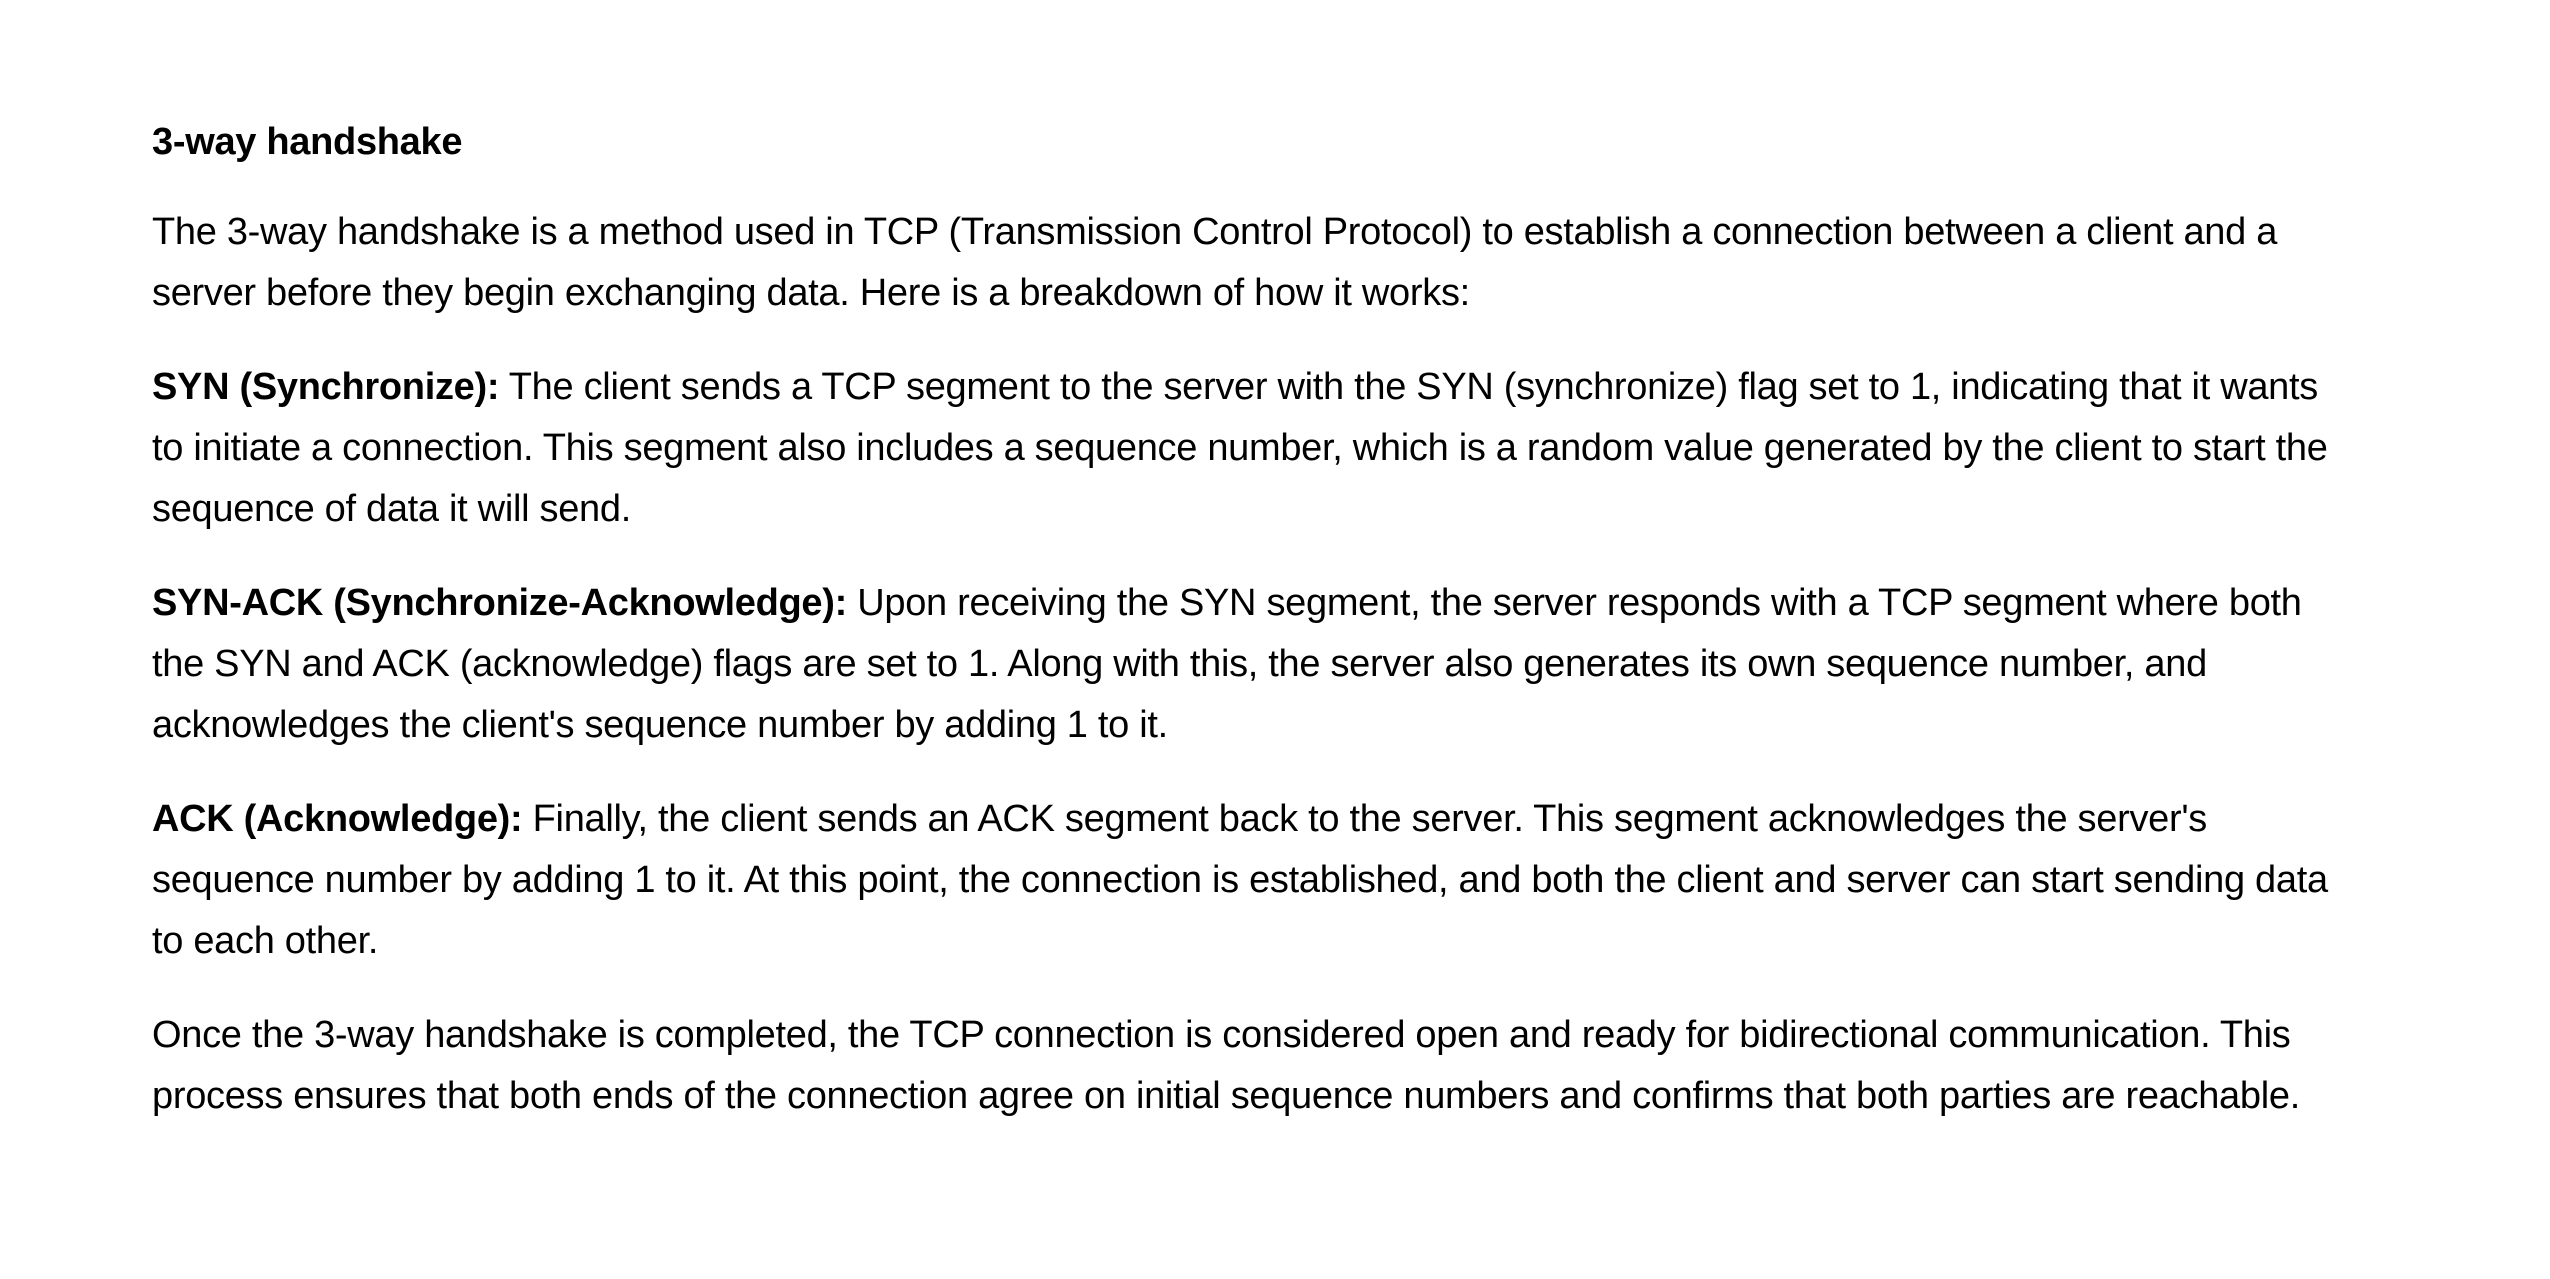  Describe the element at coordinates (307, 142) in the screenshot. I see `document-title: 3-way handshake` at that location.